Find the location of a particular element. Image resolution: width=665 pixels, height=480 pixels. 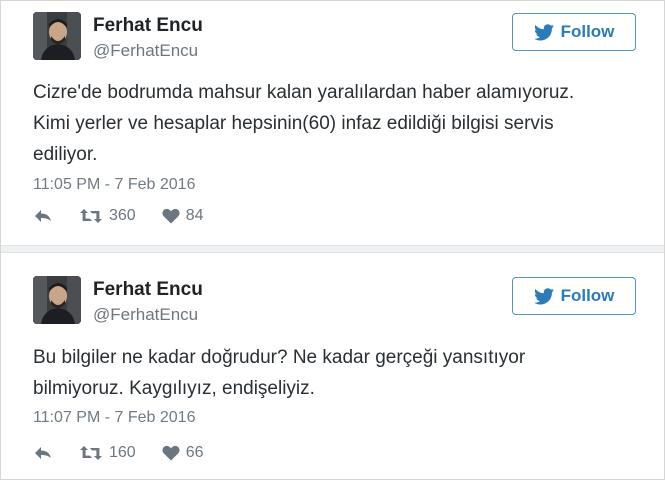

retweet-button: 160 is located at coordinates (107, 453).